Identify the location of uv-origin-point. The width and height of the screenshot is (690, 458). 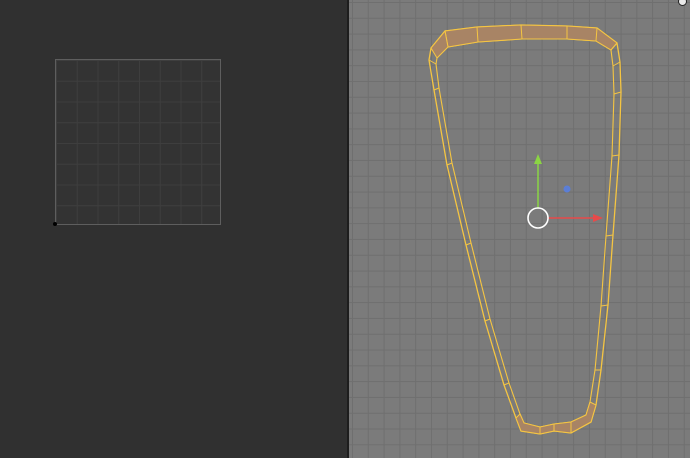
(55, 224).